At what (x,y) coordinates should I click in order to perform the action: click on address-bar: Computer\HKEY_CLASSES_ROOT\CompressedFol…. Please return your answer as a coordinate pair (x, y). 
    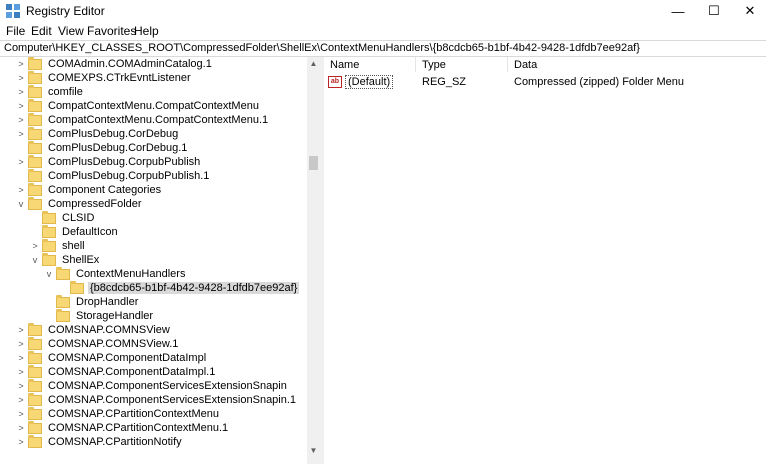
    Looking at the image, I should click on (383, 48).